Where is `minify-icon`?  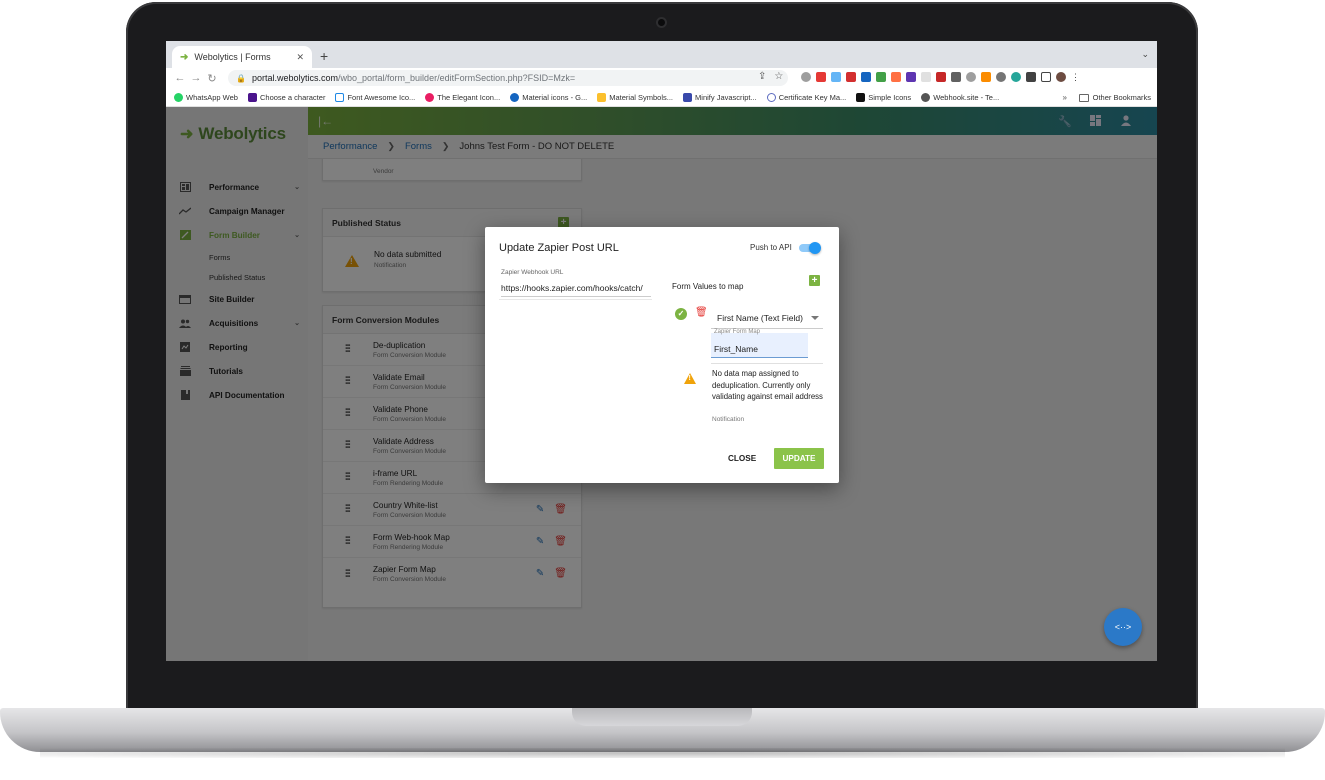
minify-icon is located at coordinates (688, 97).